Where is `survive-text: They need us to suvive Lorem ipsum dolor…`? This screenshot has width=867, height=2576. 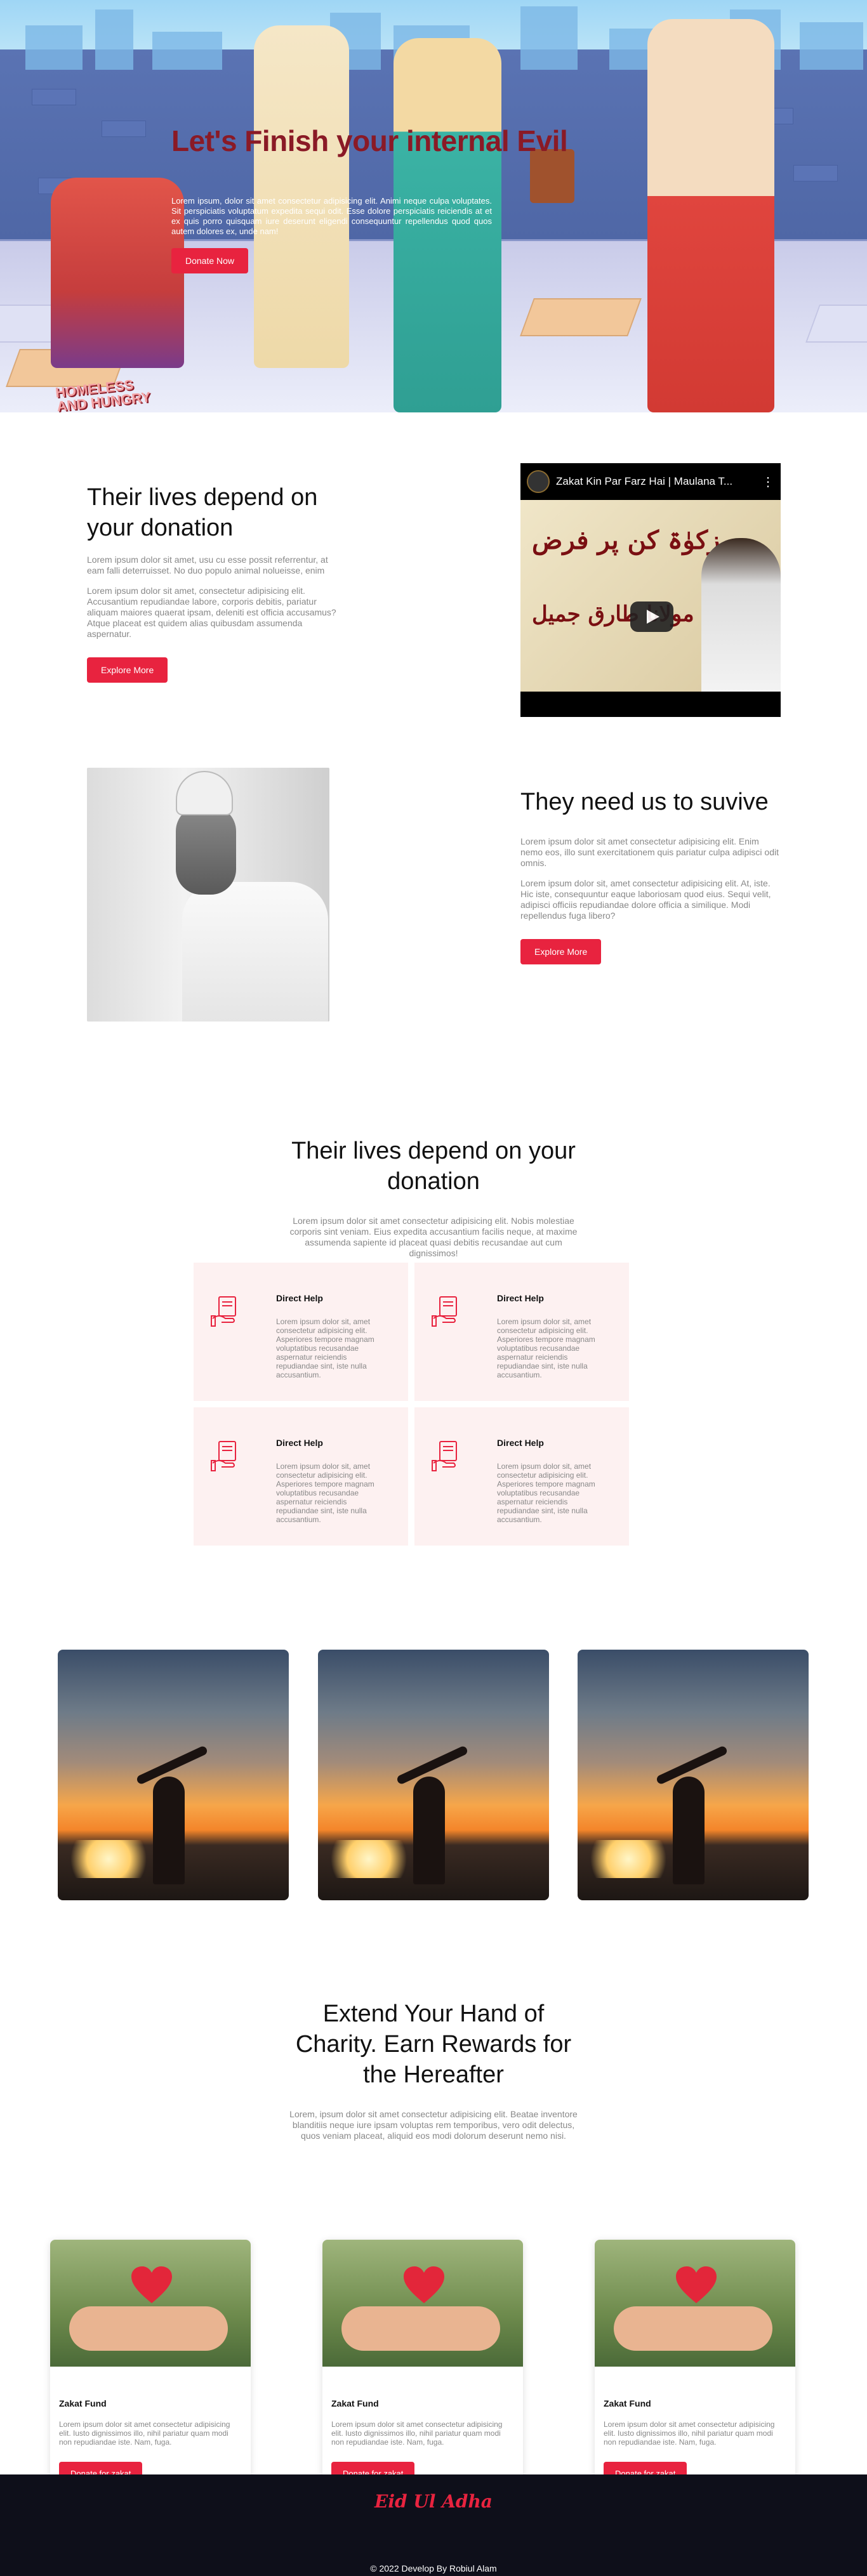 survive-text: They need us to suvive Lorem ipsum dolor… is located at coordinates (651, 875).